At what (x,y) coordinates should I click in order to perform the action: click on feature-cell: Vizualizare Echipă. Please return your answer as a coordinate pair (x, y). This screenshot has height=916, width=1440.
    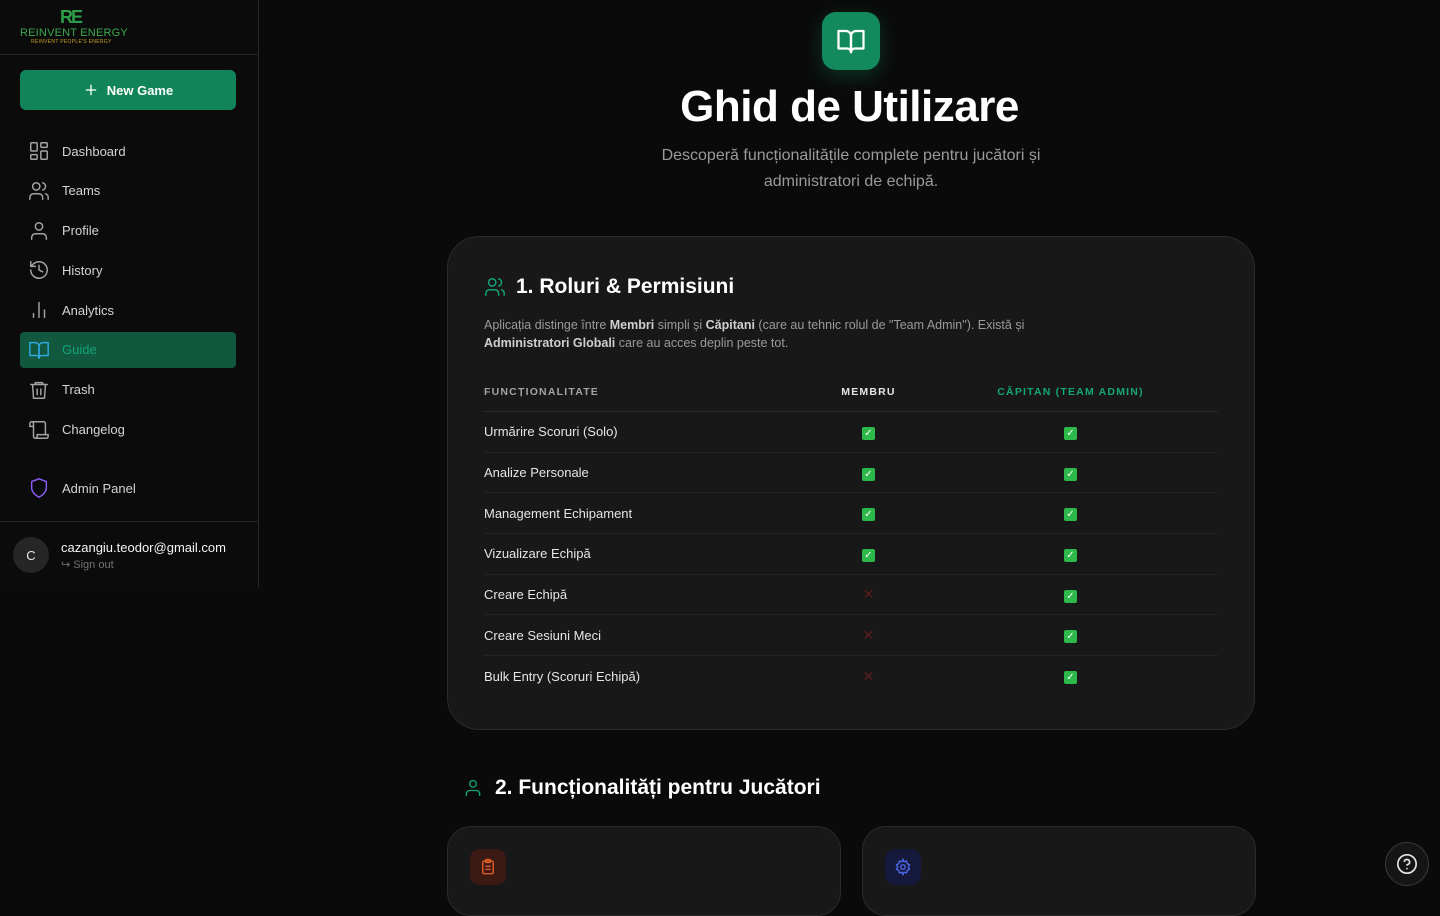
    Looking at the image, I should click on (537, 554).